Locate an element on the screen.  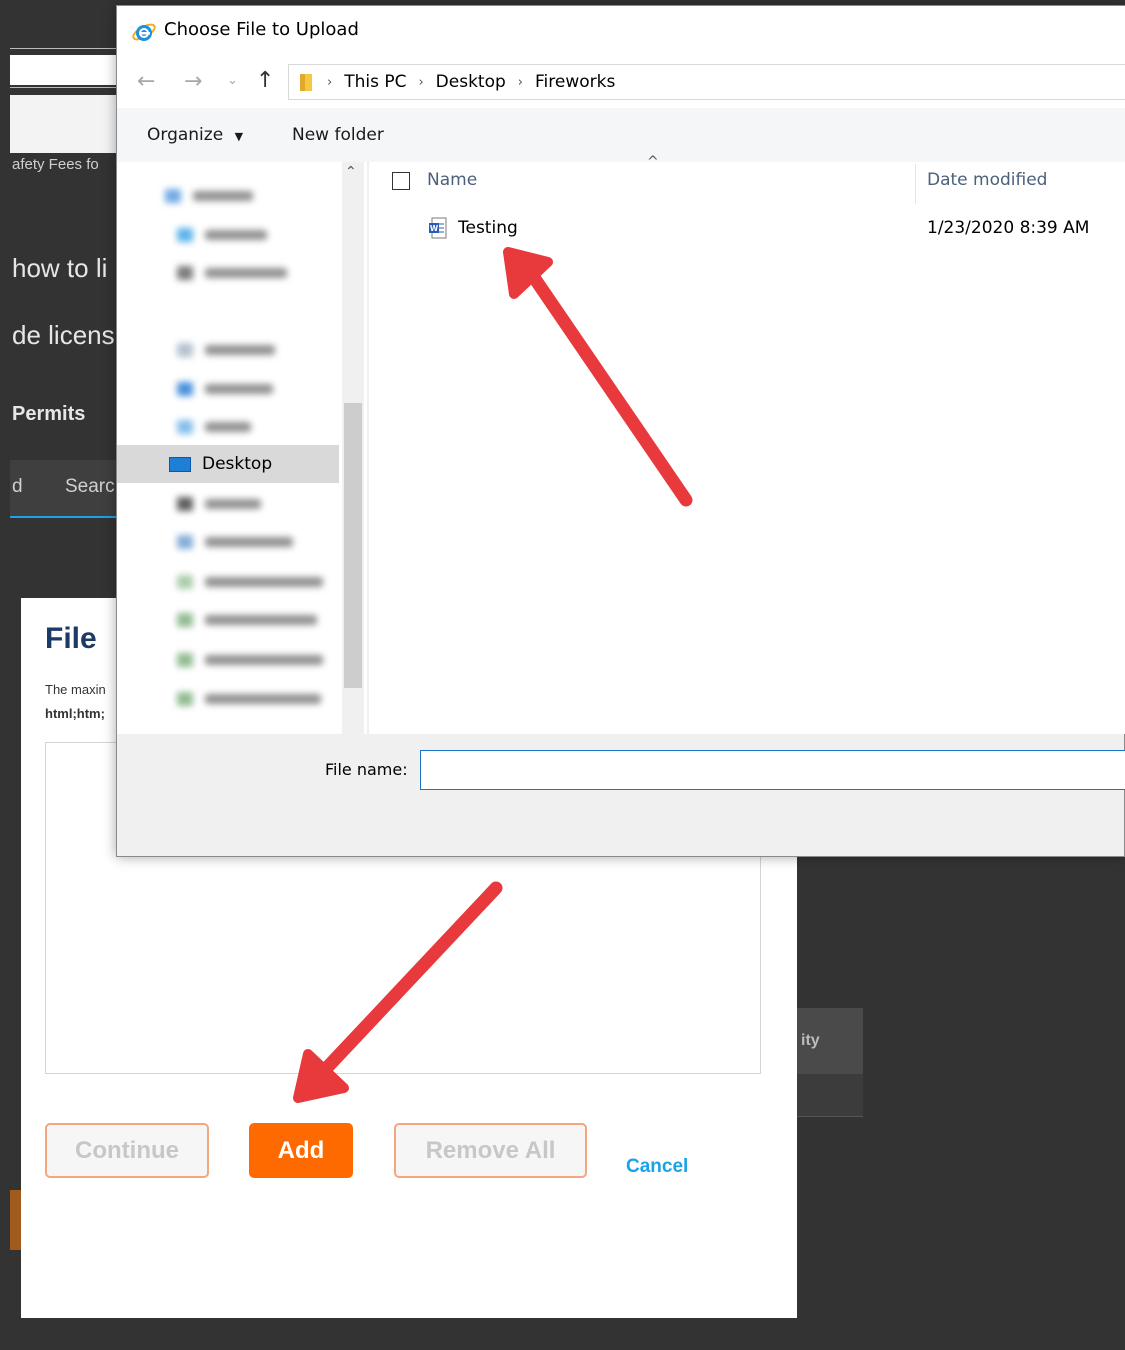
dialog-title: Choose File to Upload is located at coordinates (261, 29).